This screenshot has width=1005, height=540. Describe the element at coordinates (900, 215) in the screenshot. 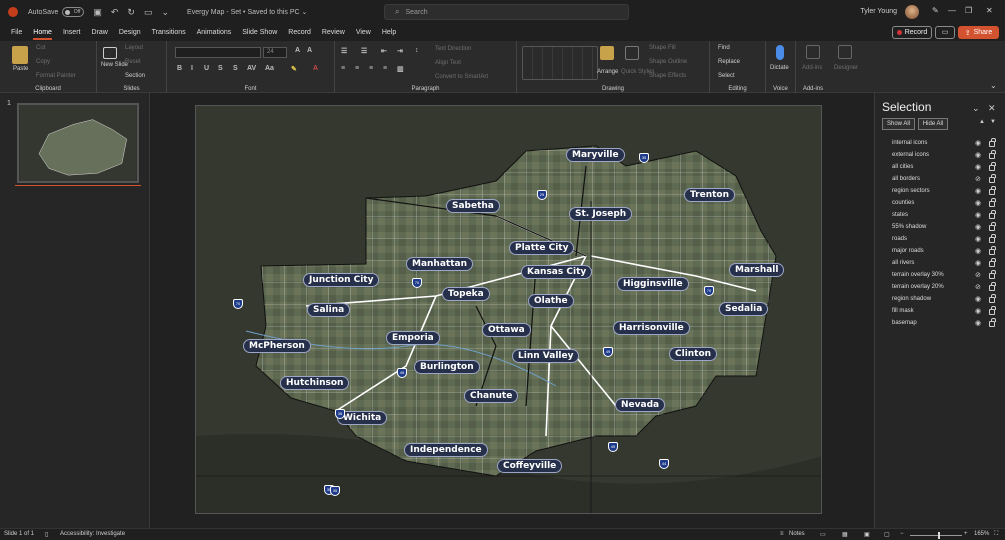

I see `layer-name: states` at that location.